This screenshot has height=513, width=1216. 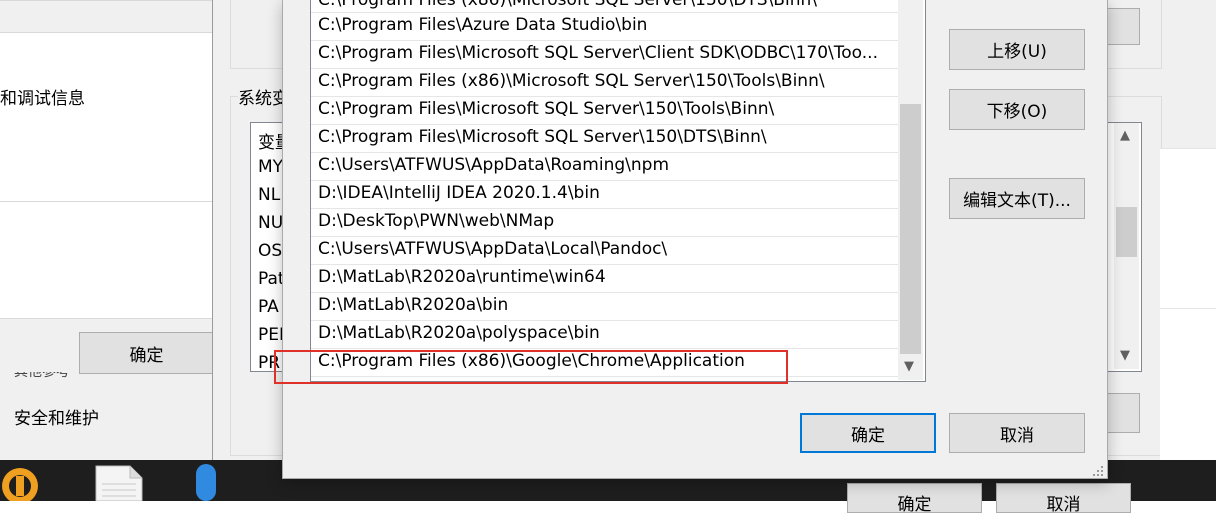 I want to click on background-panel, so click(x=1188, y=304).